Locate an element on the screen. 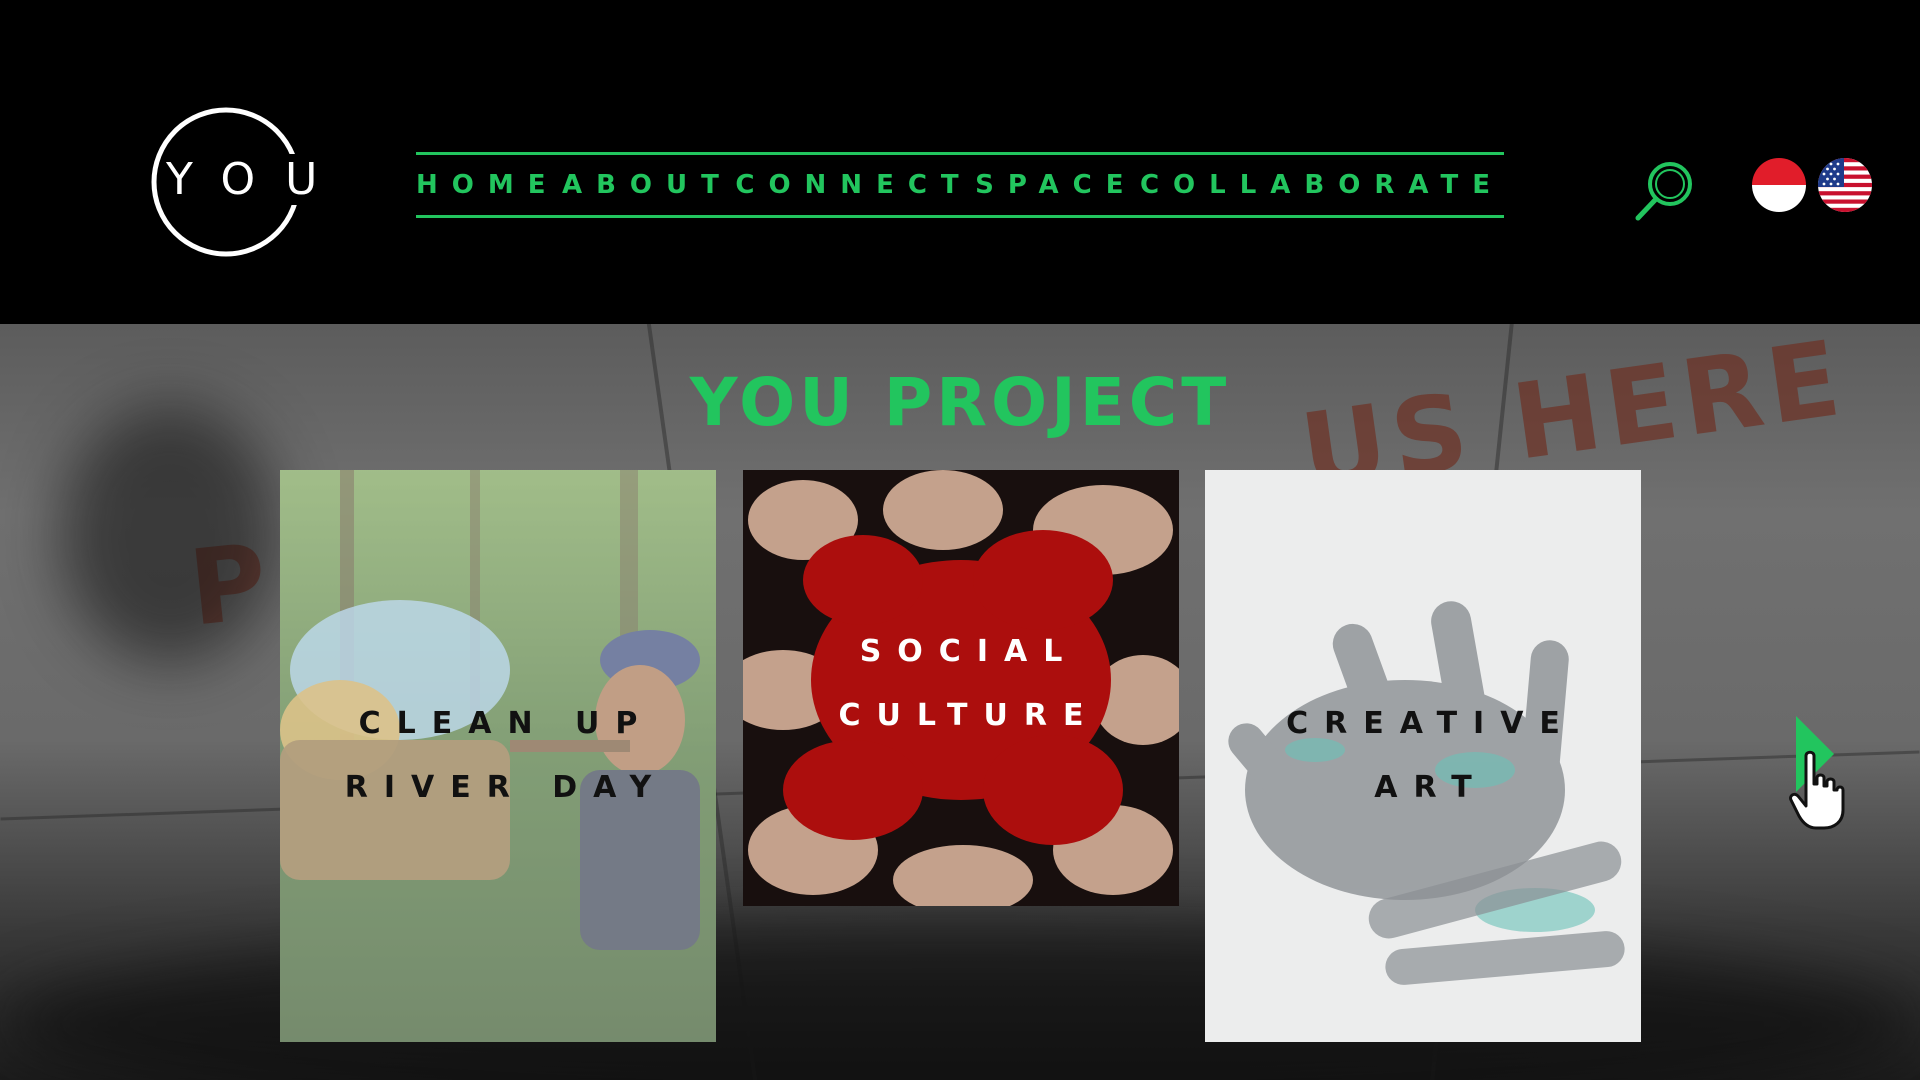 The image size is (1920, 1080). usa-flag-icon is located at coordinates (1845, 185).